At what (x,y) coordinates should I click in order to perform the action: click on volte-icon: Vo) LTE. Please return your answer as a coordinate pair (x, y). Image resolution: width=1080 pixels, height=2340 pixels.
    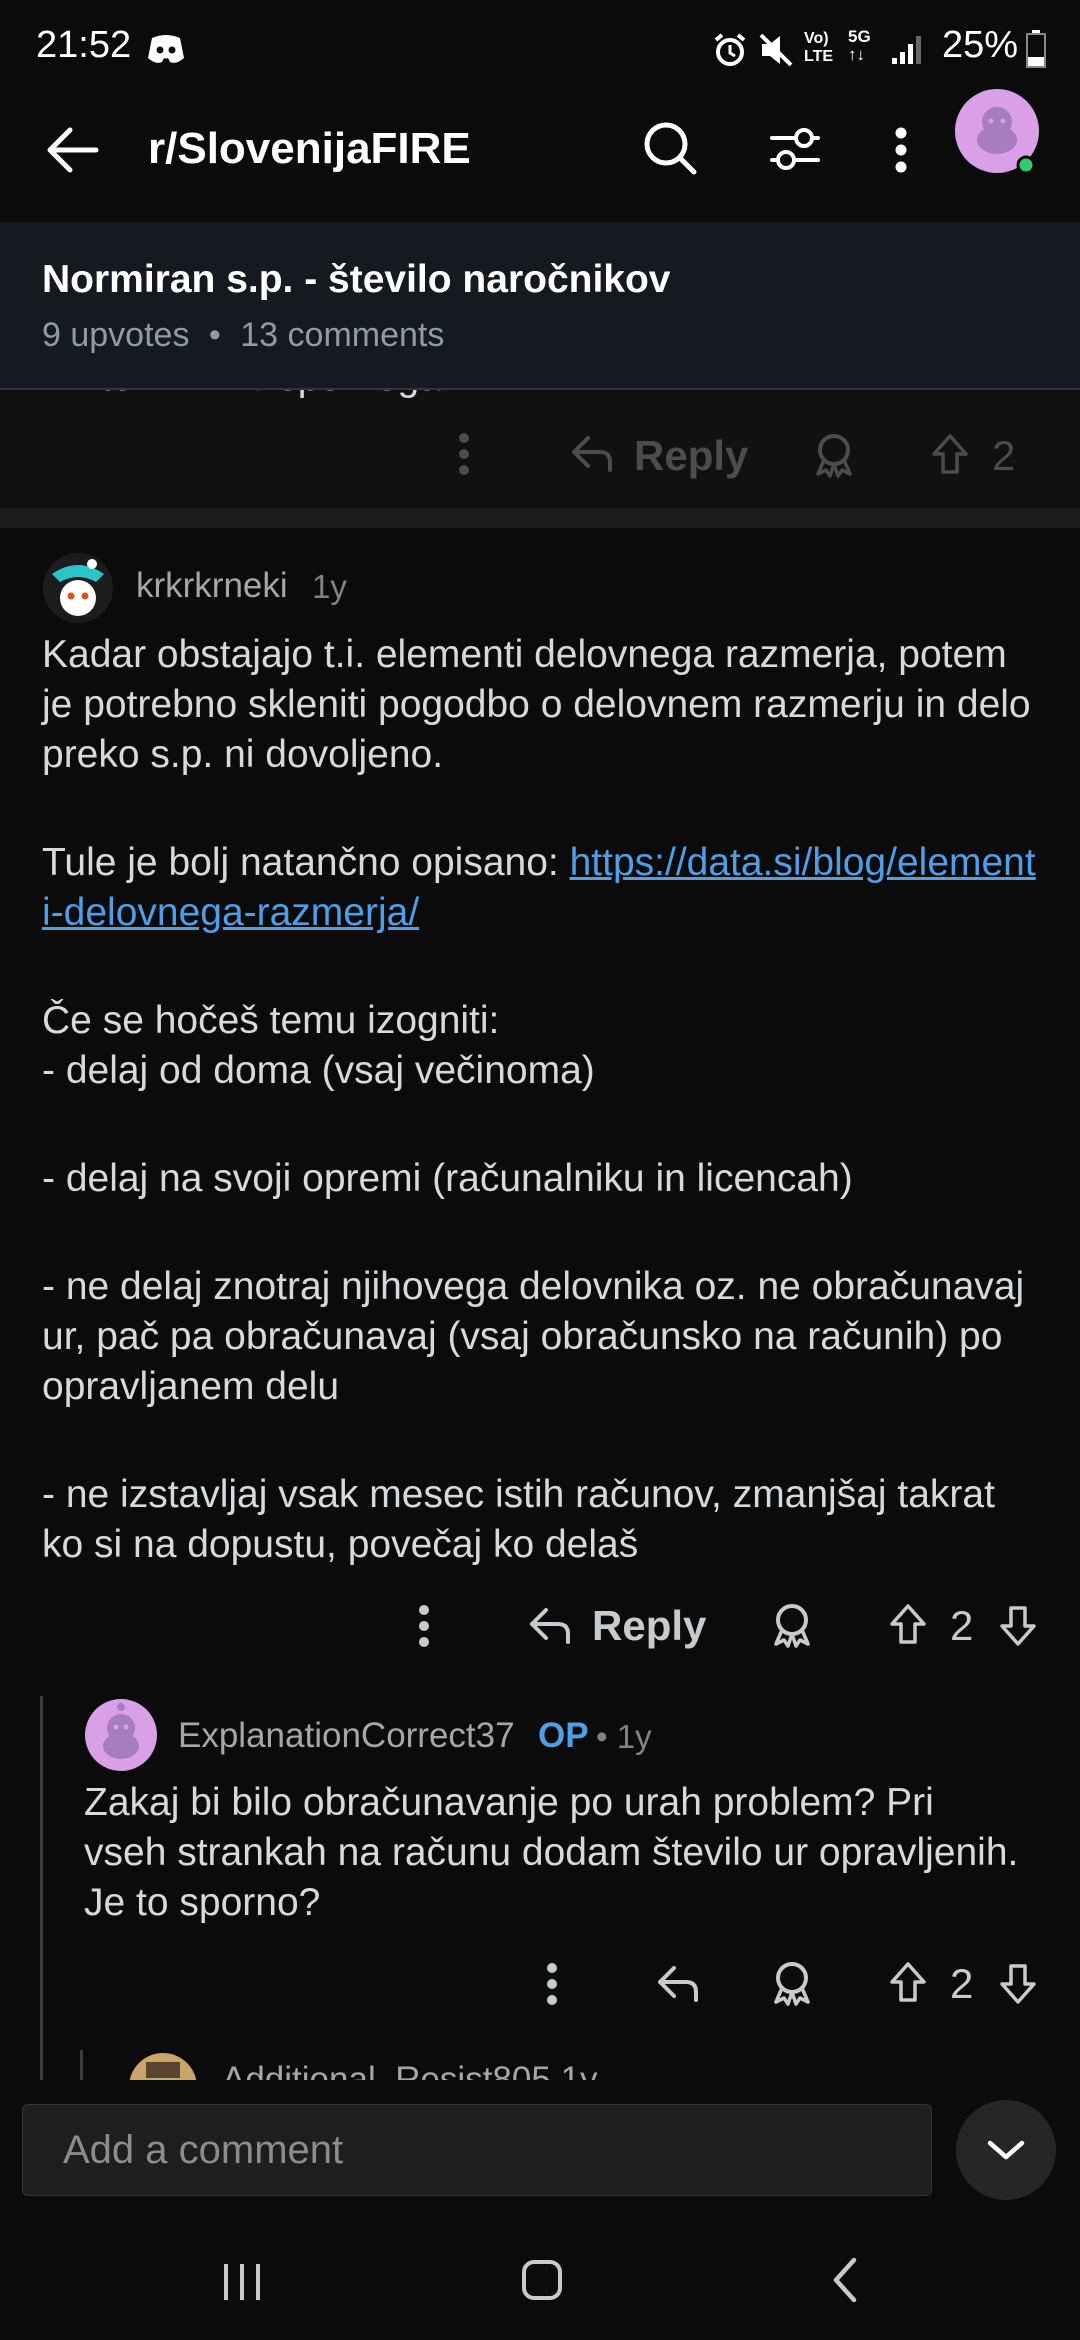
    Looking at the image, I should click on (819, 47).